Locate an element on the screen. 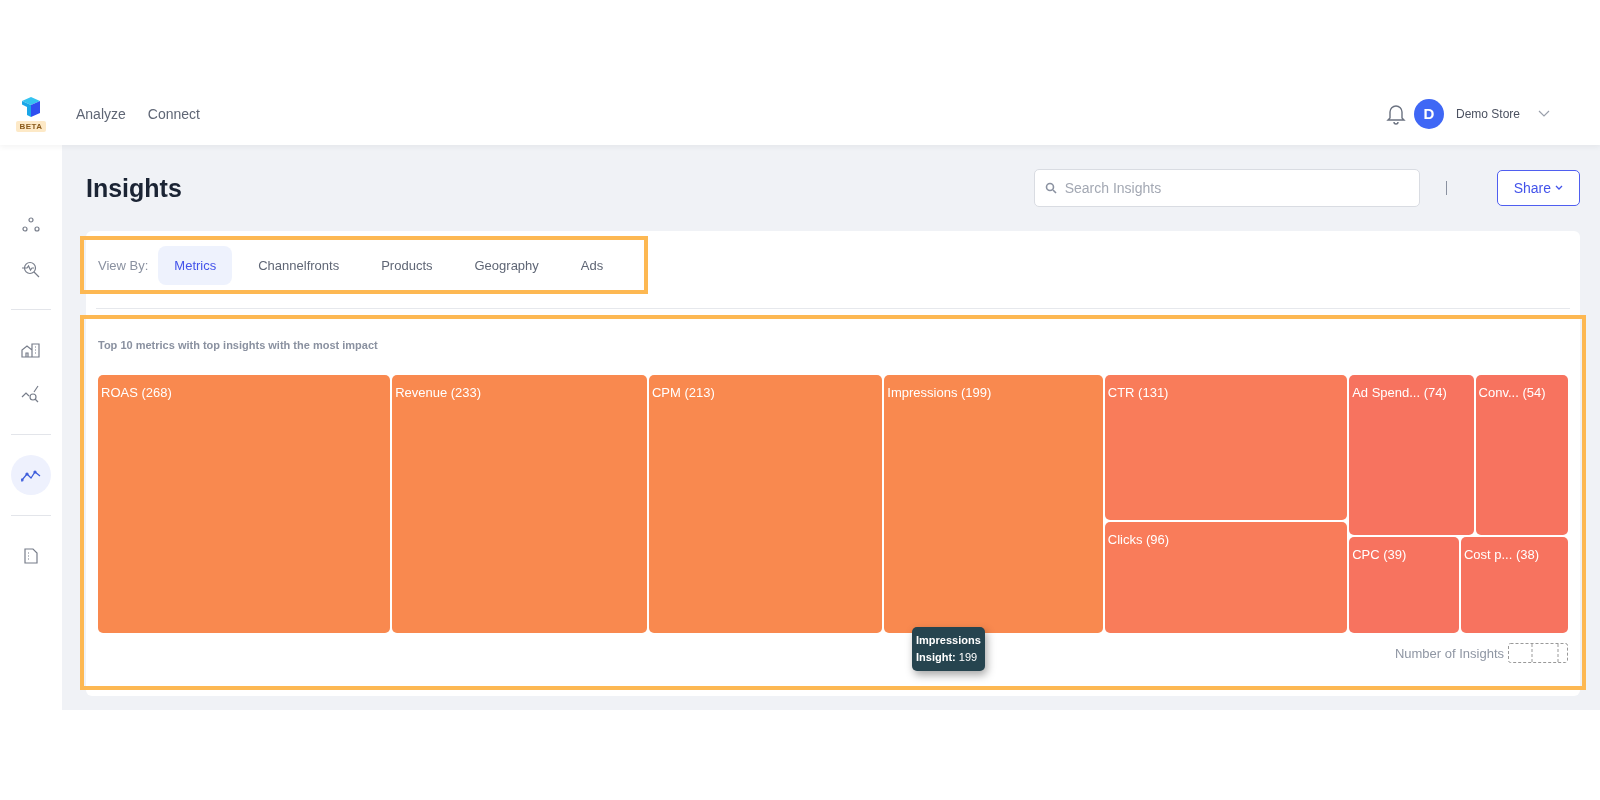 This screenshot has width=1600, height=800. legend-title: Number of Insights is located at coordinates (1449, 653).